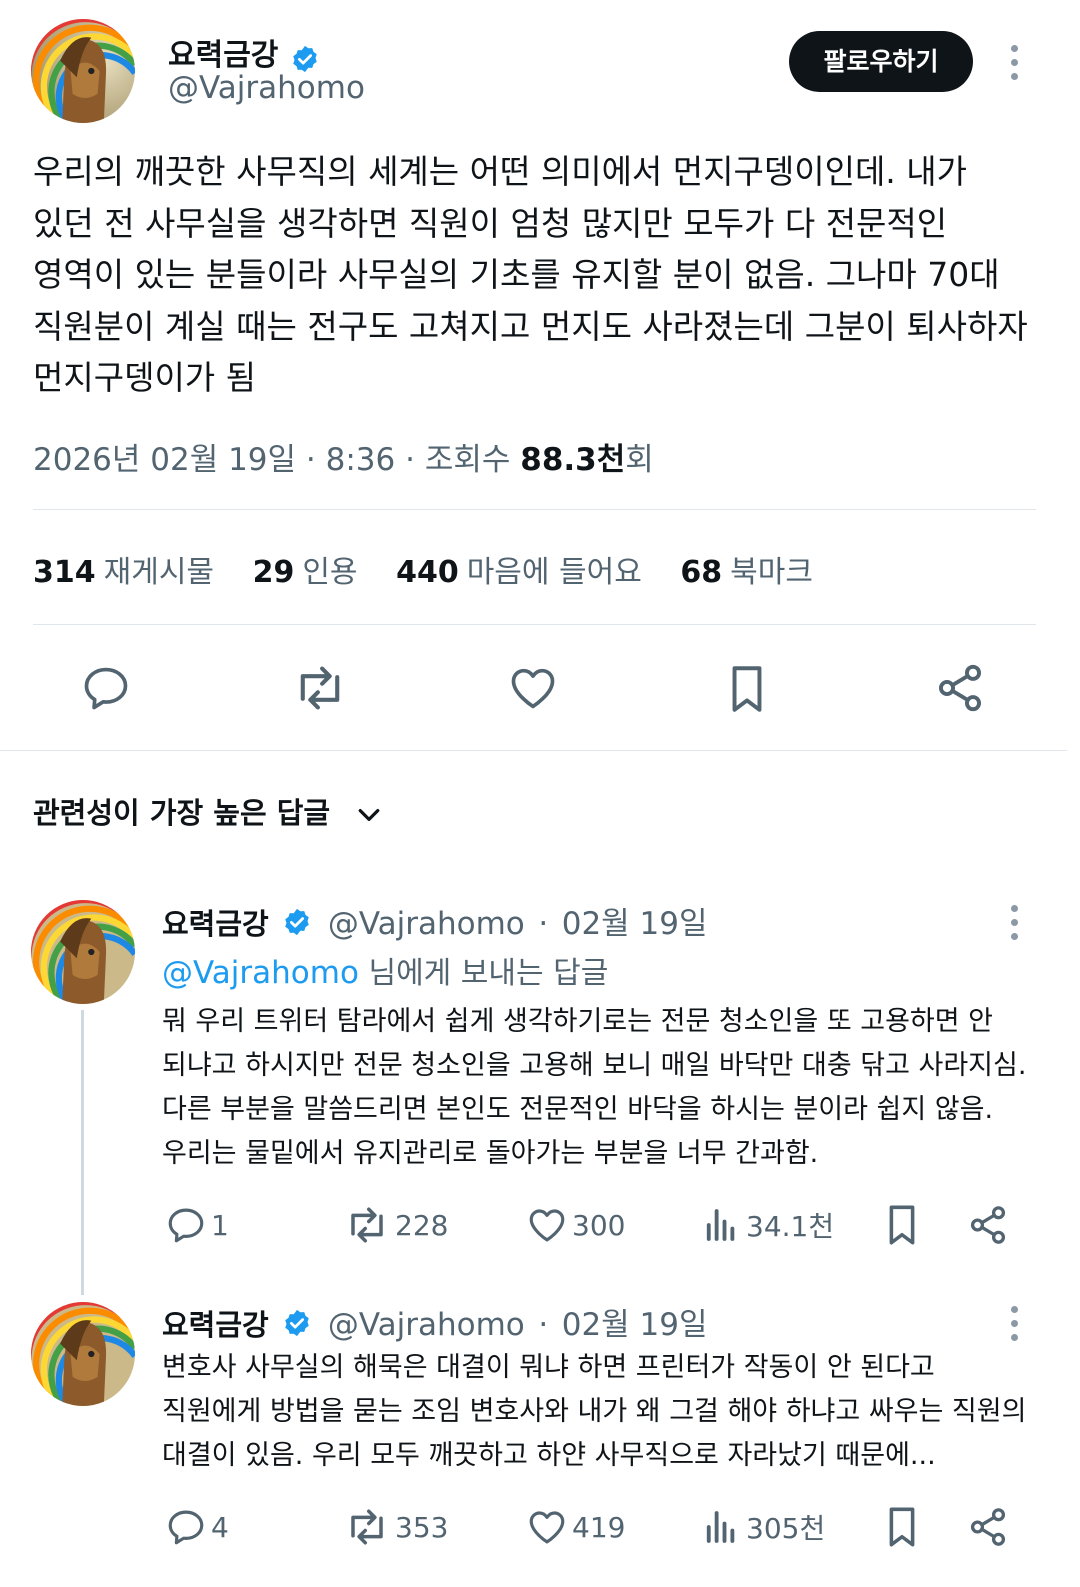 This screenshot has height=1587, width=1080. I want to click on reply-text-line: 우리는 물밑에서 유지관리로 돌아가는 부분을 너무 간과함., so click(490, 1153).